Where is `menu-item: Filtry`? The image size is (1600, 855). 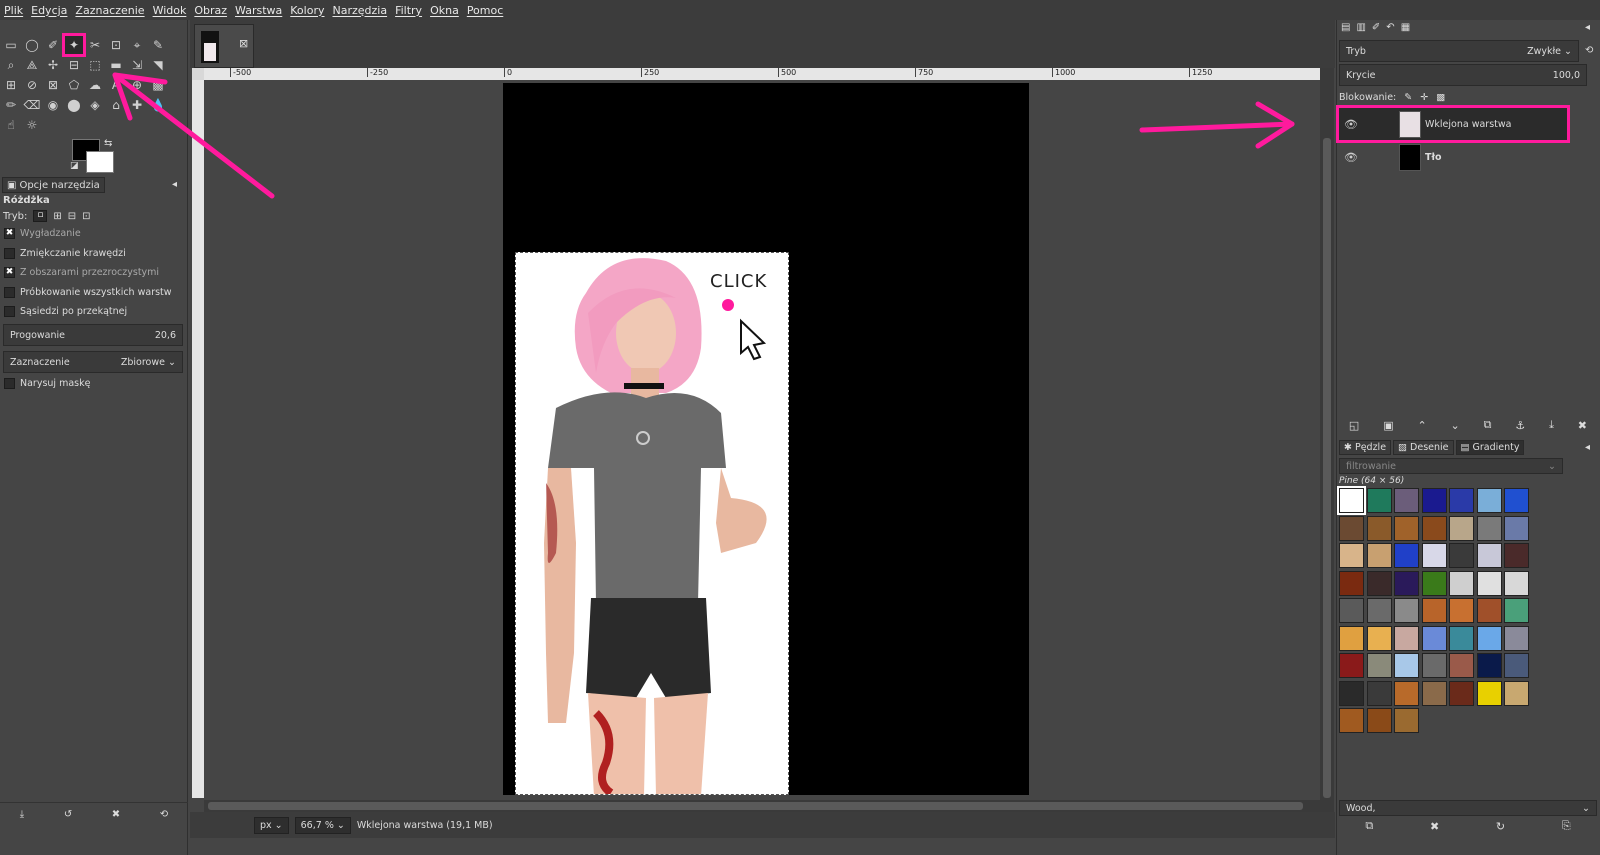 menu-item: Filtry is located at coordinates (408, 10).